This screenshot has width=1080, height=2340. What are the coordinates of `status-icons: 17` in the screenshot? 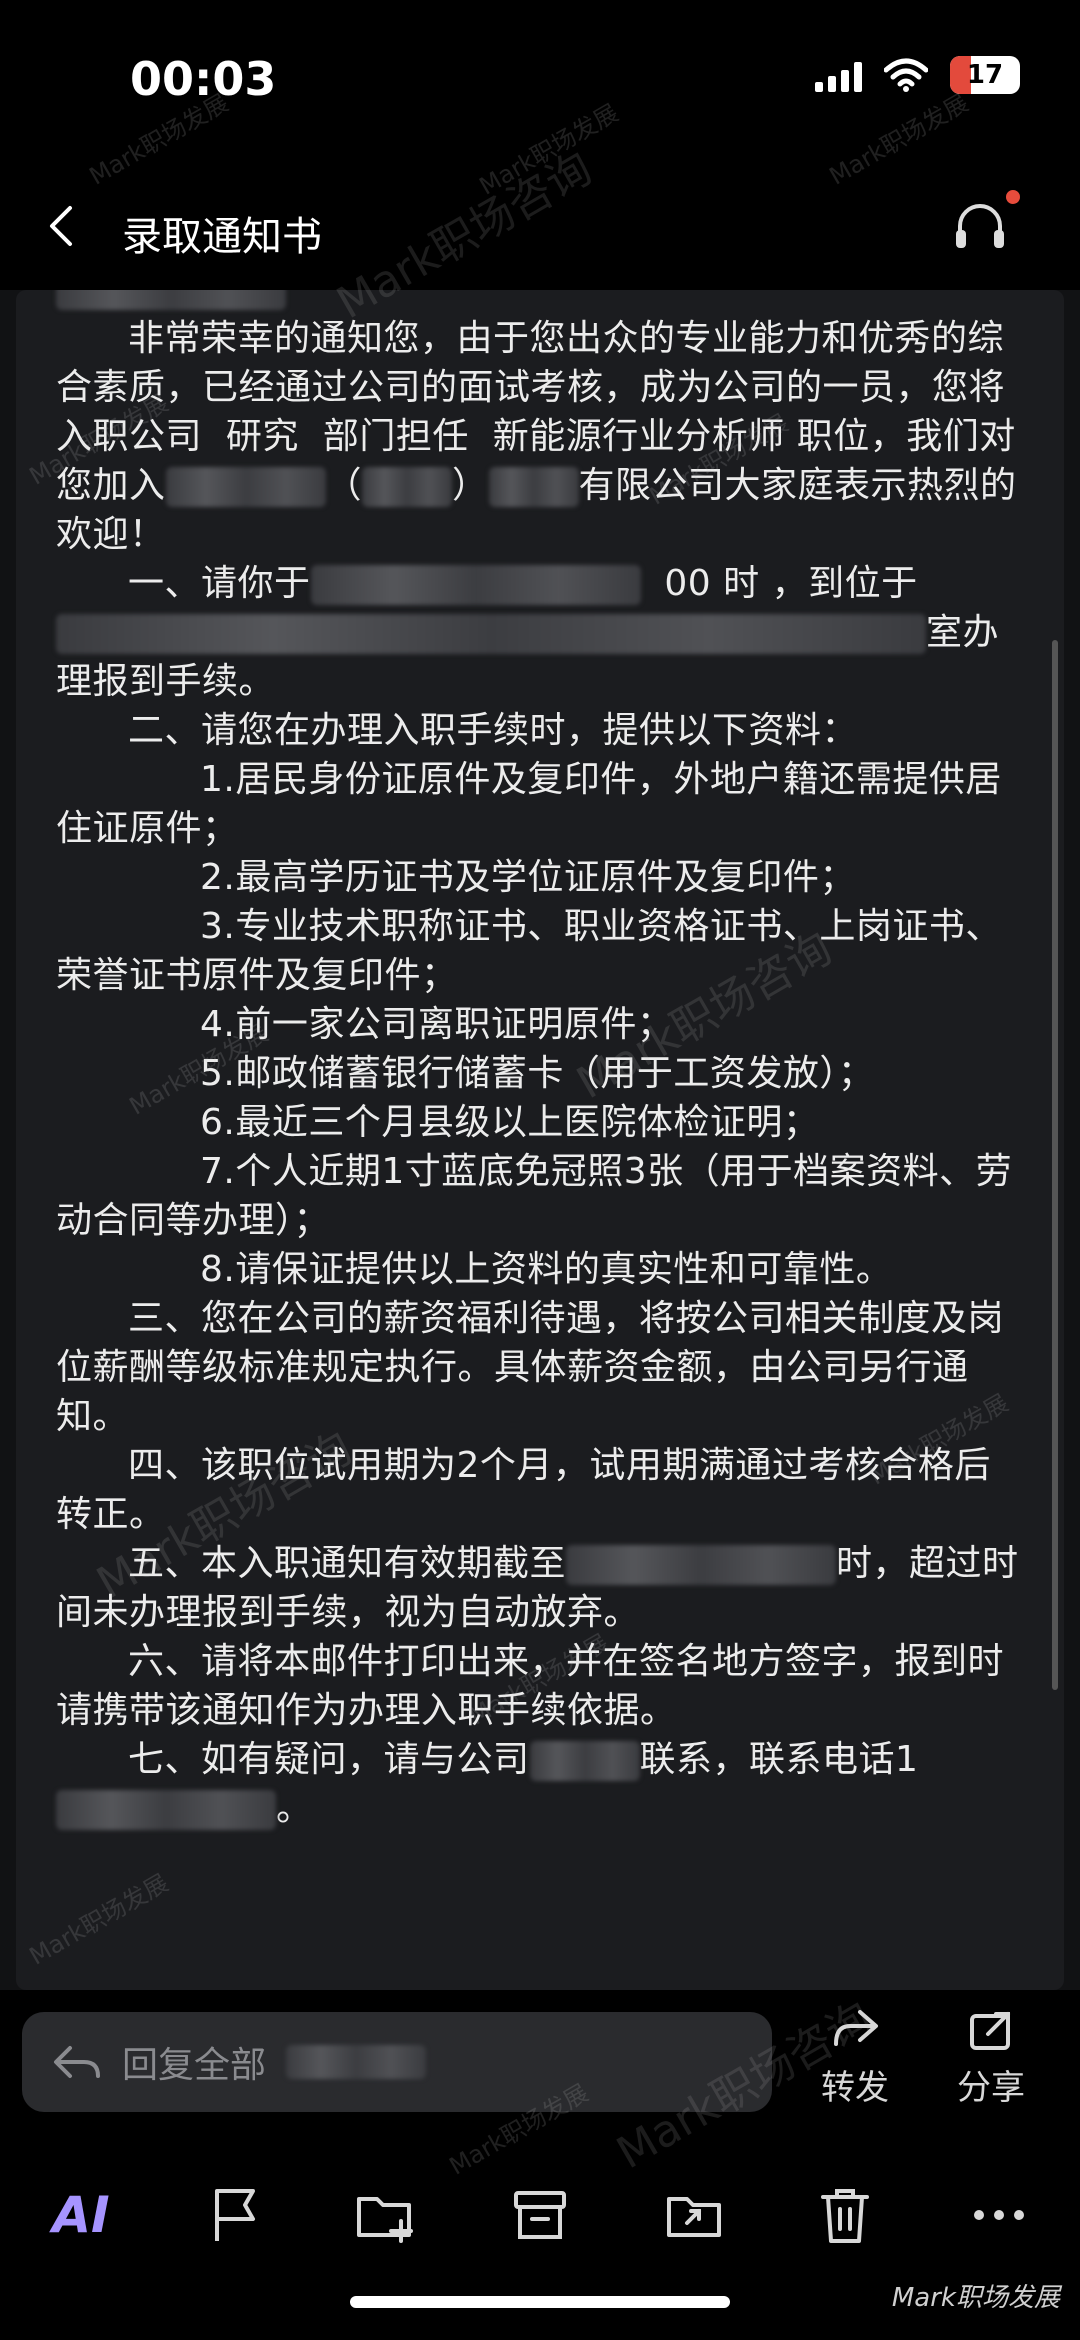 It's located at (917, 75).